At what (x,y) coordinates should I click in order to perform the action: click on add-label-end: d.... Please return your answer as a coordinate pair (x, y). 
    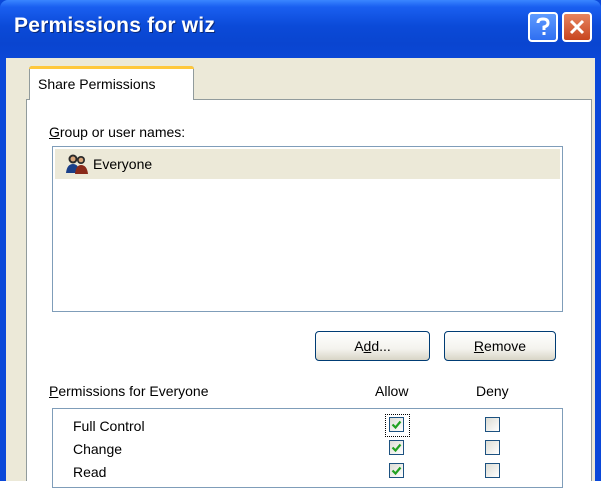
    Looking at the image, I should click on (381, 346).